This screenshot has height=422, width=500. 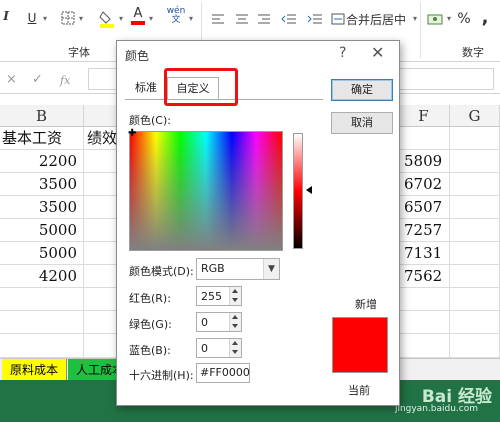 What do you see at coordinates (45, 18) in the screenshot?
I see `underline-dropdown-icon: ▾` at bounding box center [45, 18].